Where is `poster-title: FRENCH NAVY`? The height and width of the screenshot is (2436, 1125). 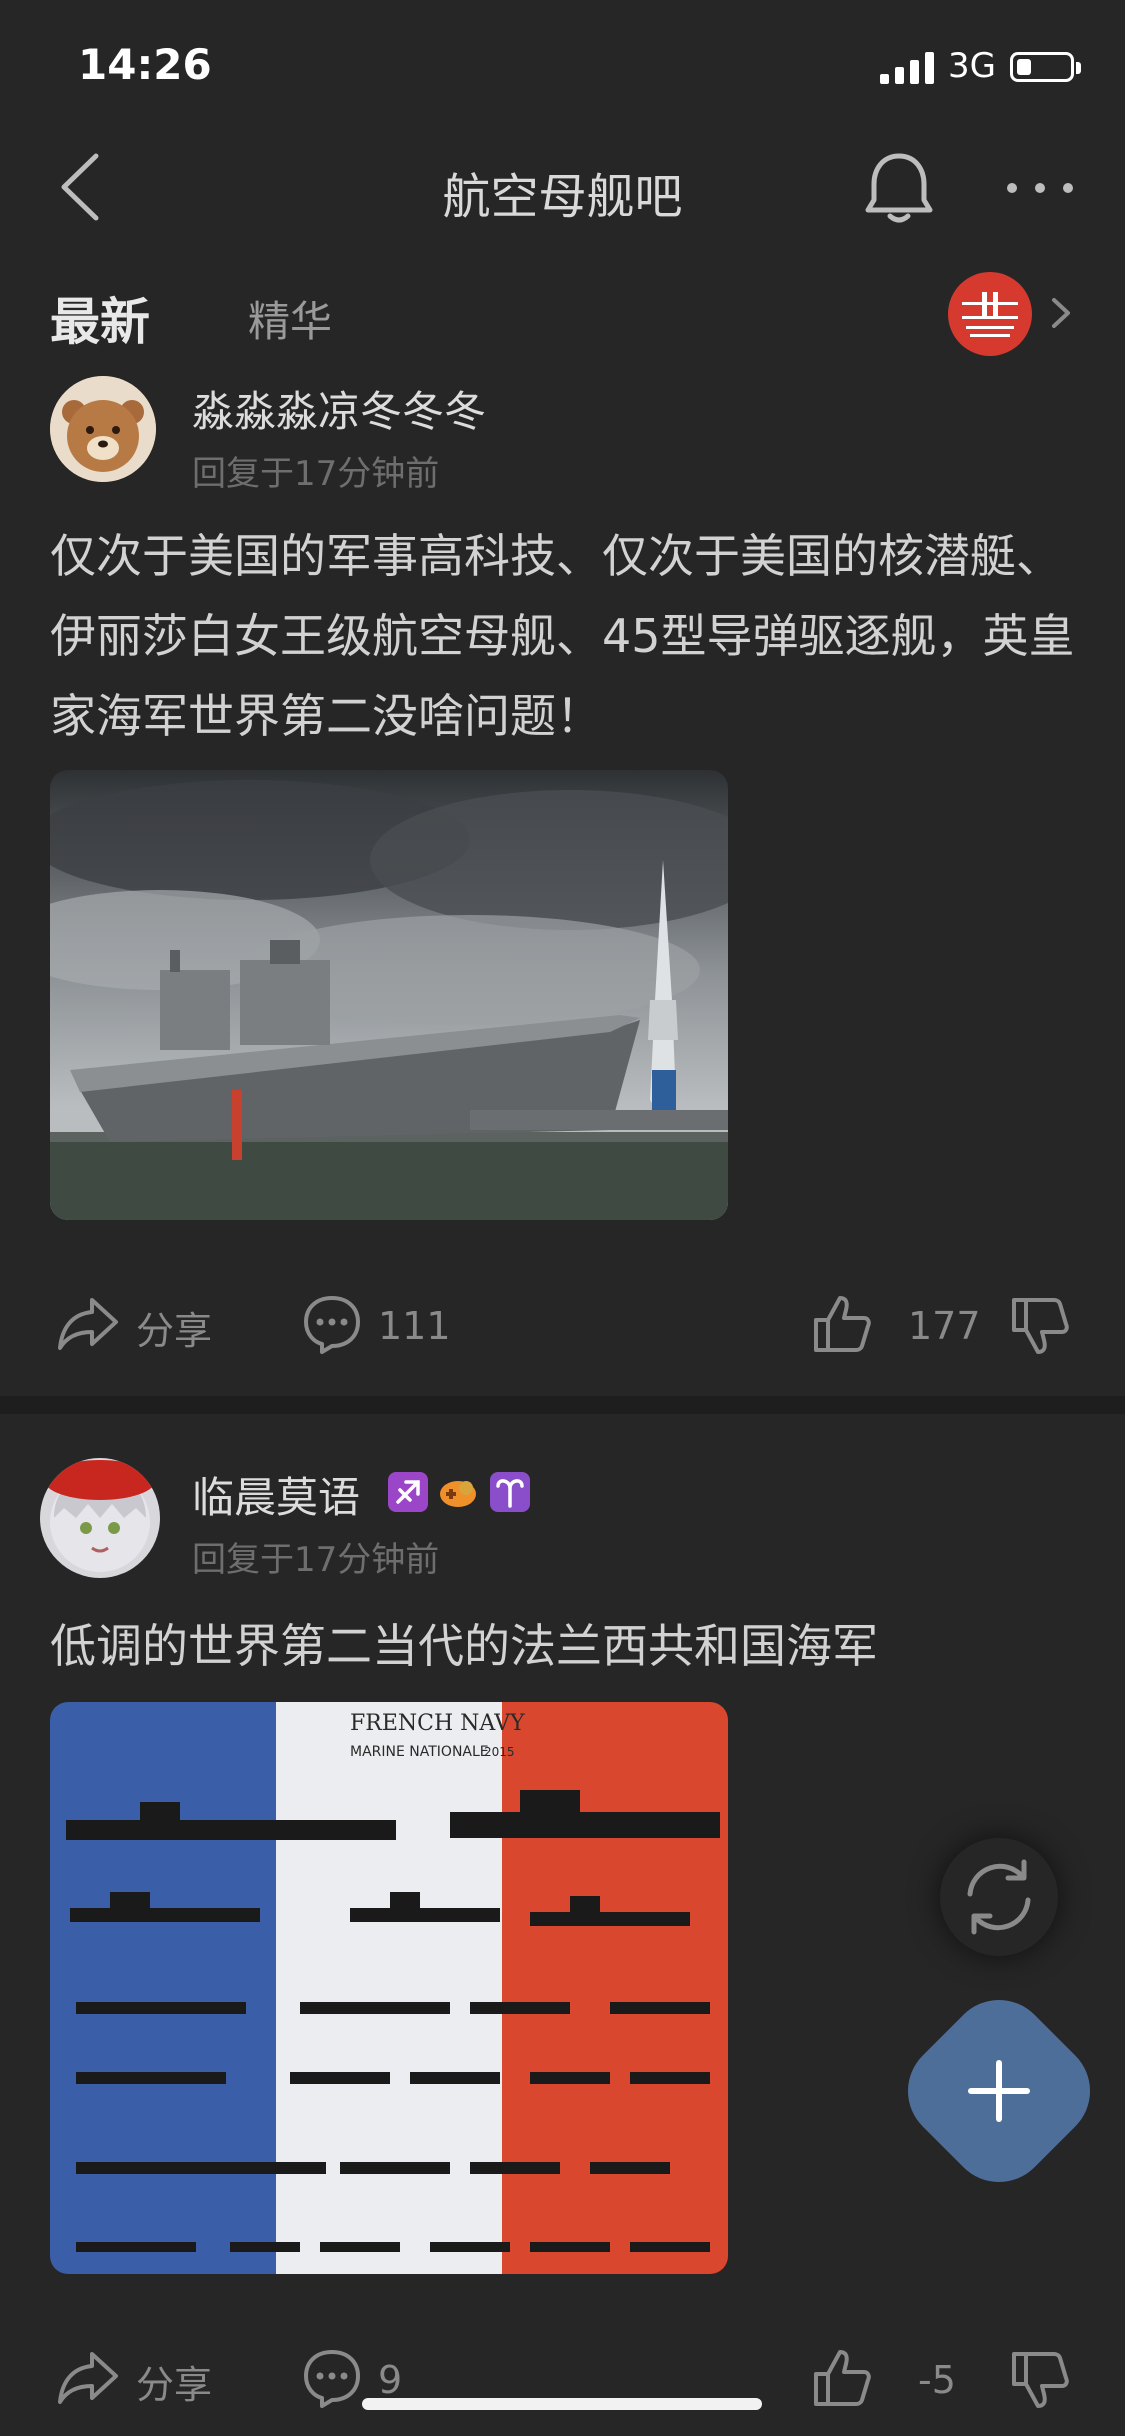 poster-title: FRENCH NAVY is located at coordinates (437, 1723).